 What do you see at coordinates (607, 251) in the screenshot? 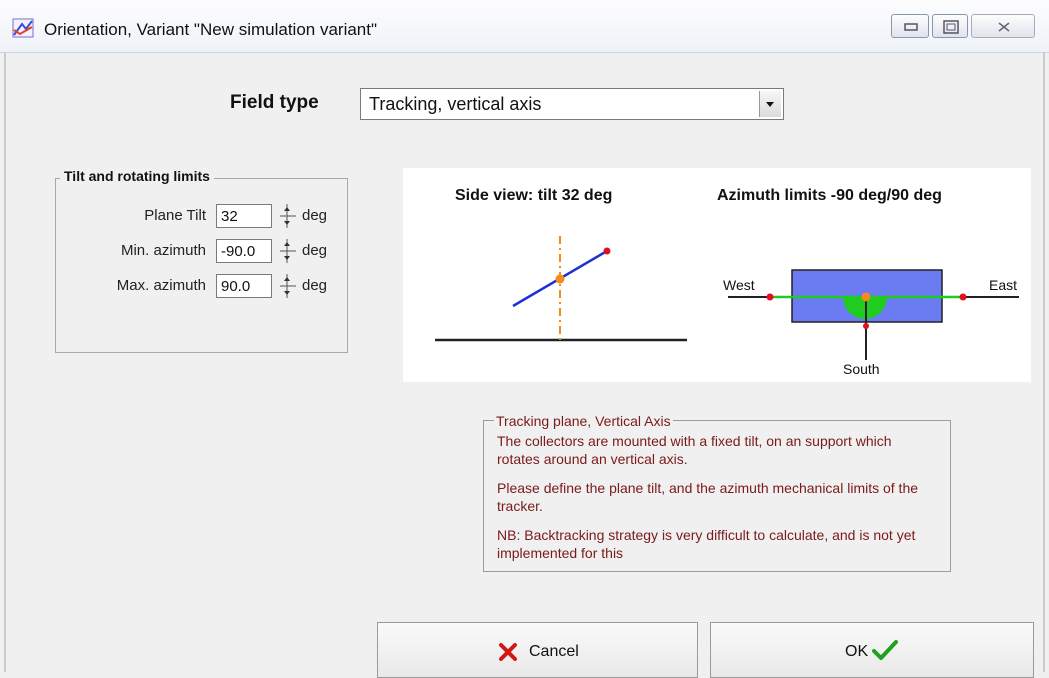
I see `plane-end-point` at bounding box center [607, 251].